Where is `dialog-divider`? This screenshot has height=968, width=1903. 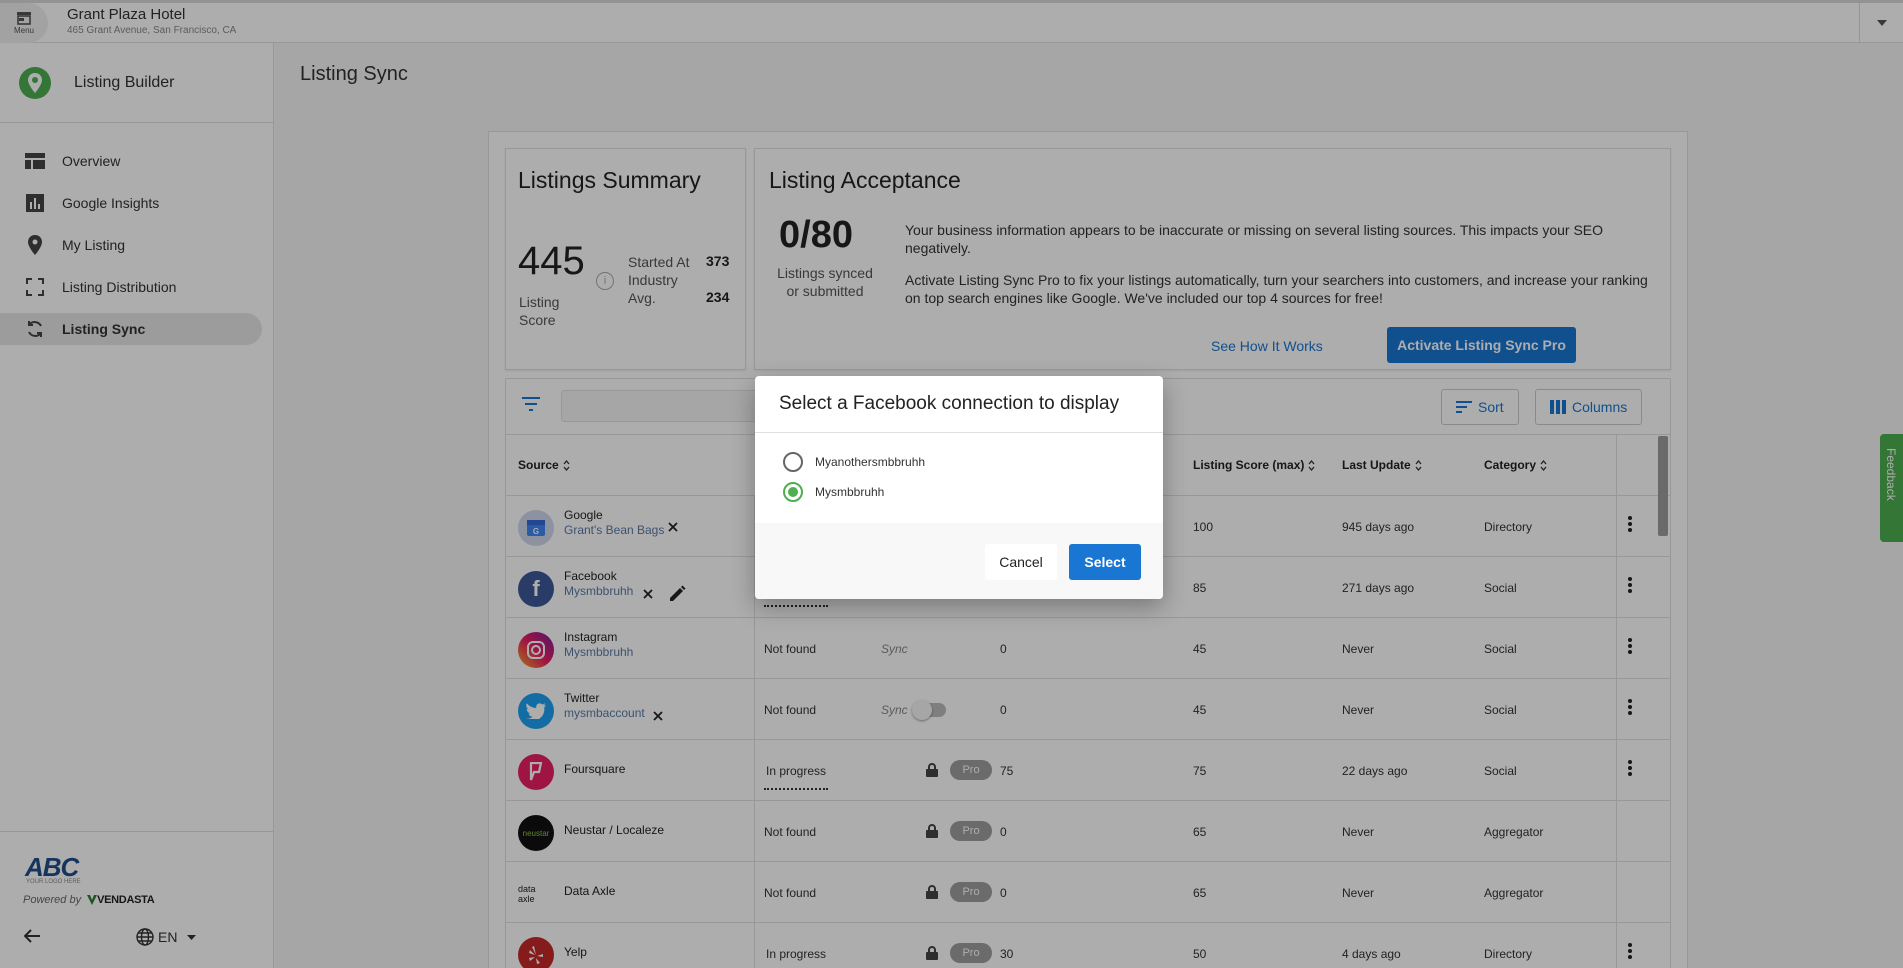 dialog-divider is located at coordinates (959, 432).